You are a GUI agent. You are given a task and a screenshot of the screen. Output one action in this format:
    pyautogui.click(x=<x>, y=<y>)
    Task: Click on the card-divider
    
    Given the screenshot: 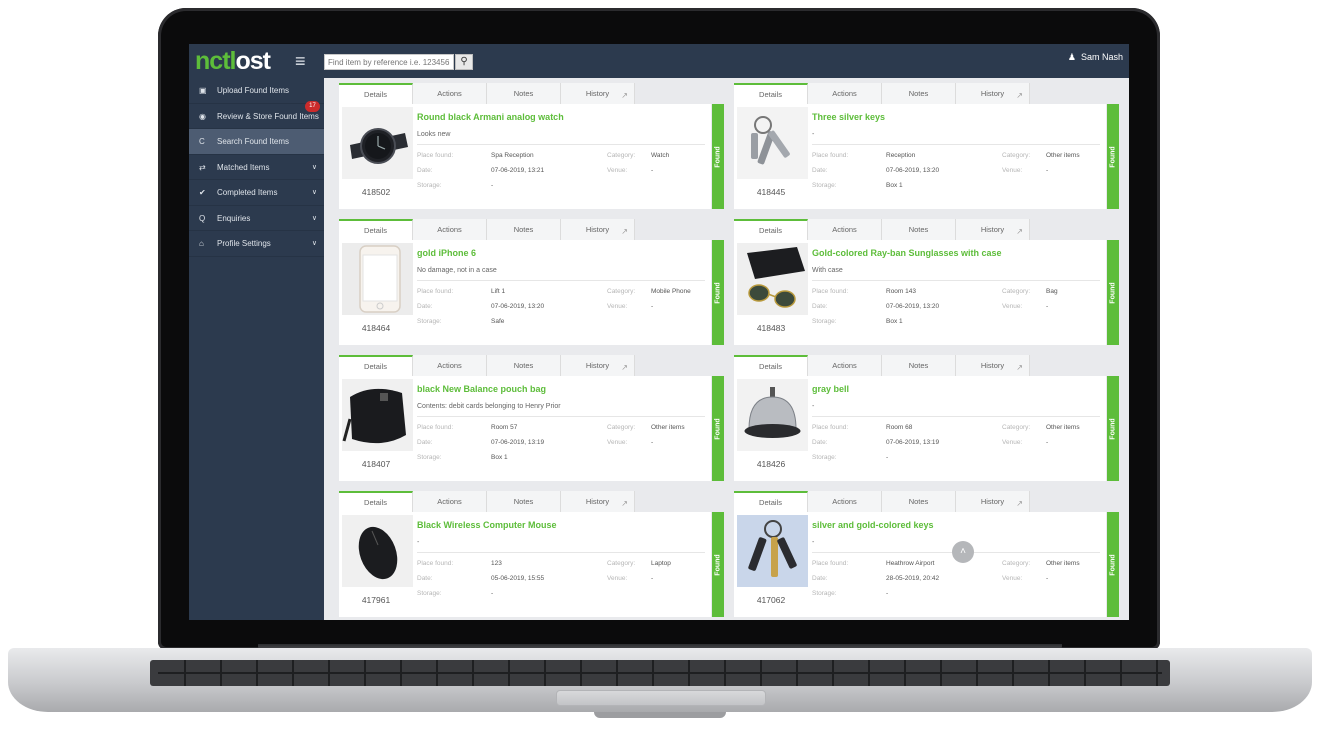 What is the action you would take?
    pyautogui.click(x=956, y=280)
    